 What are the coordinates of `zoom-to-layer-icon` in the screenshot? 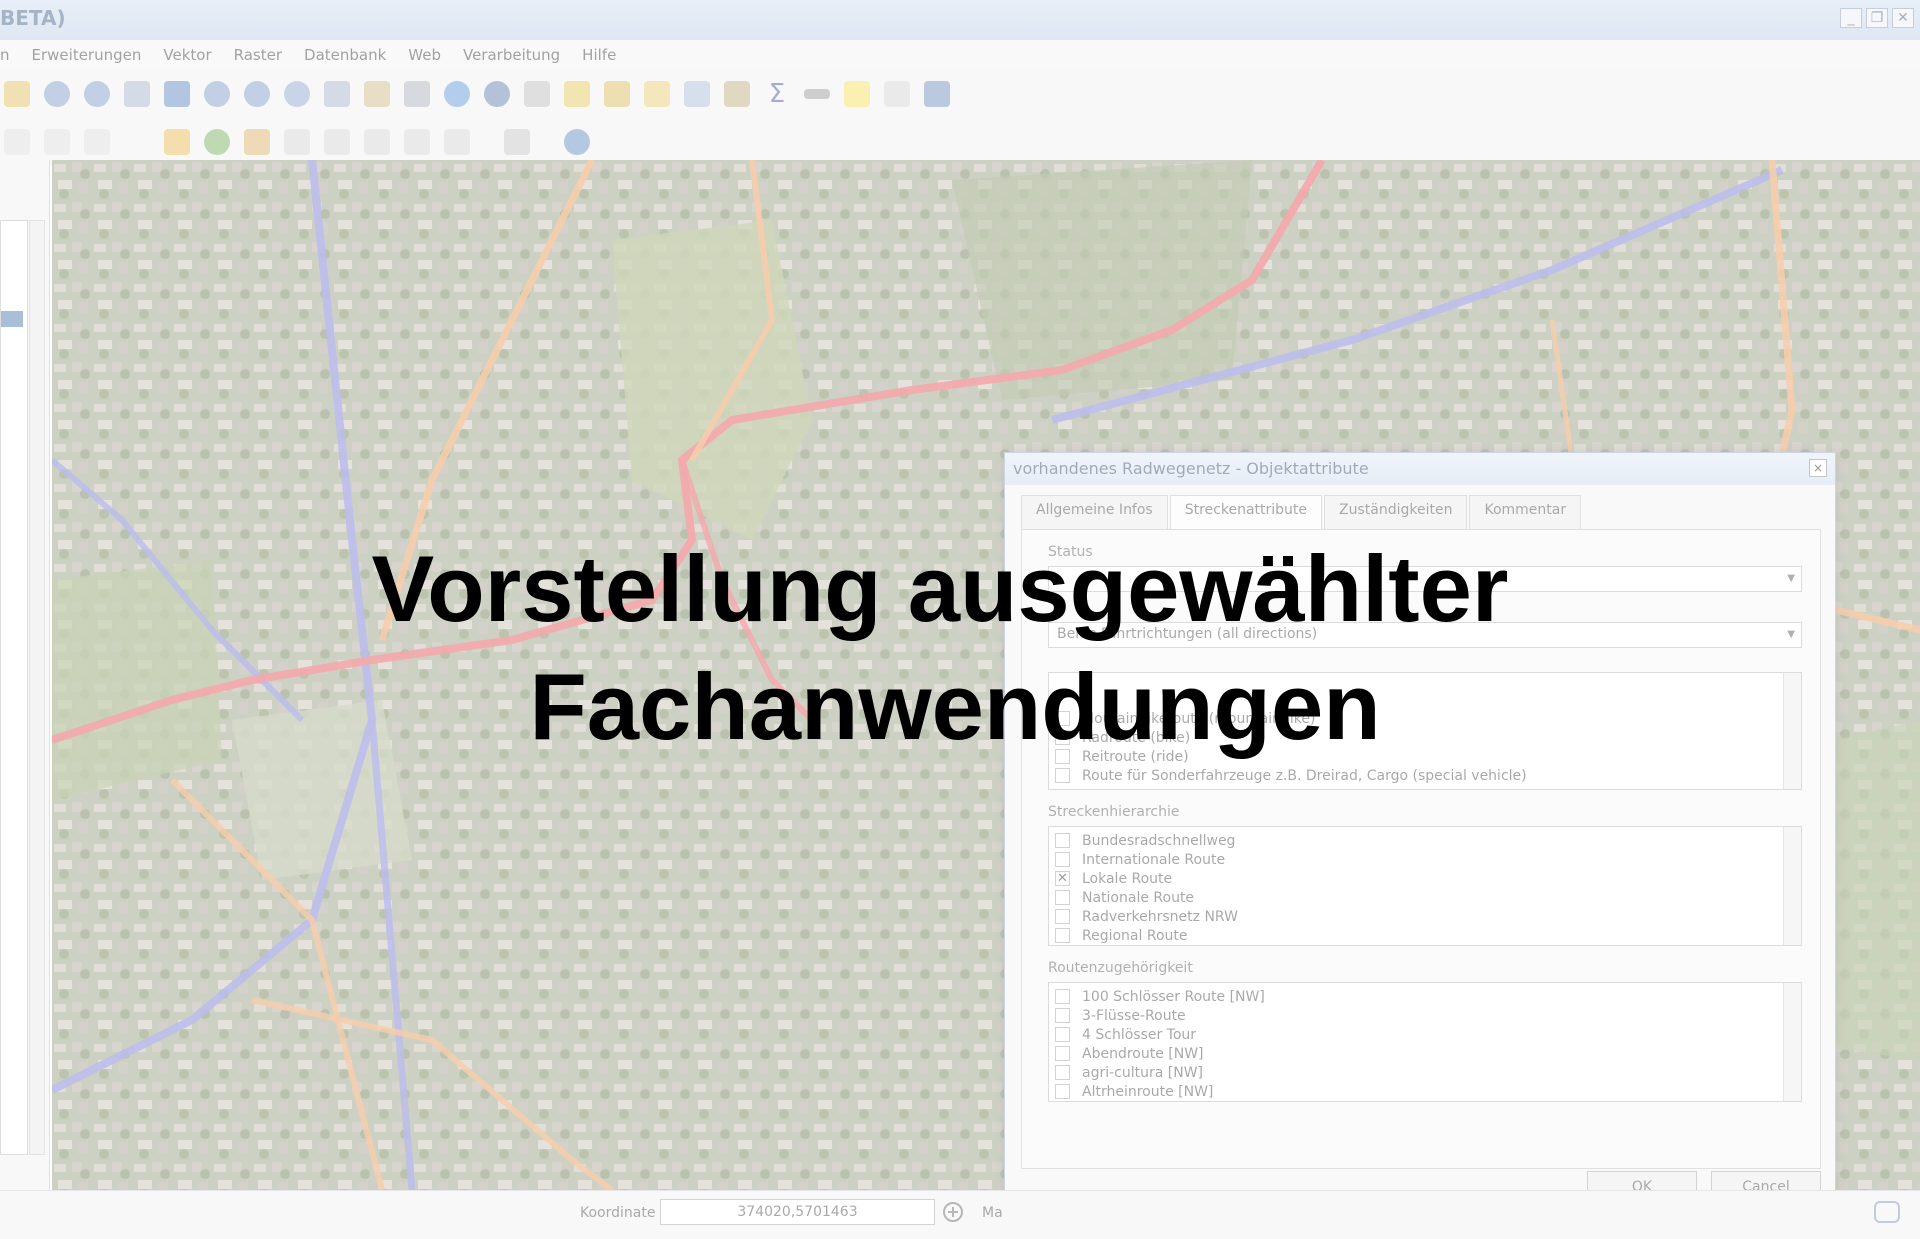 It's located at (257, 94).